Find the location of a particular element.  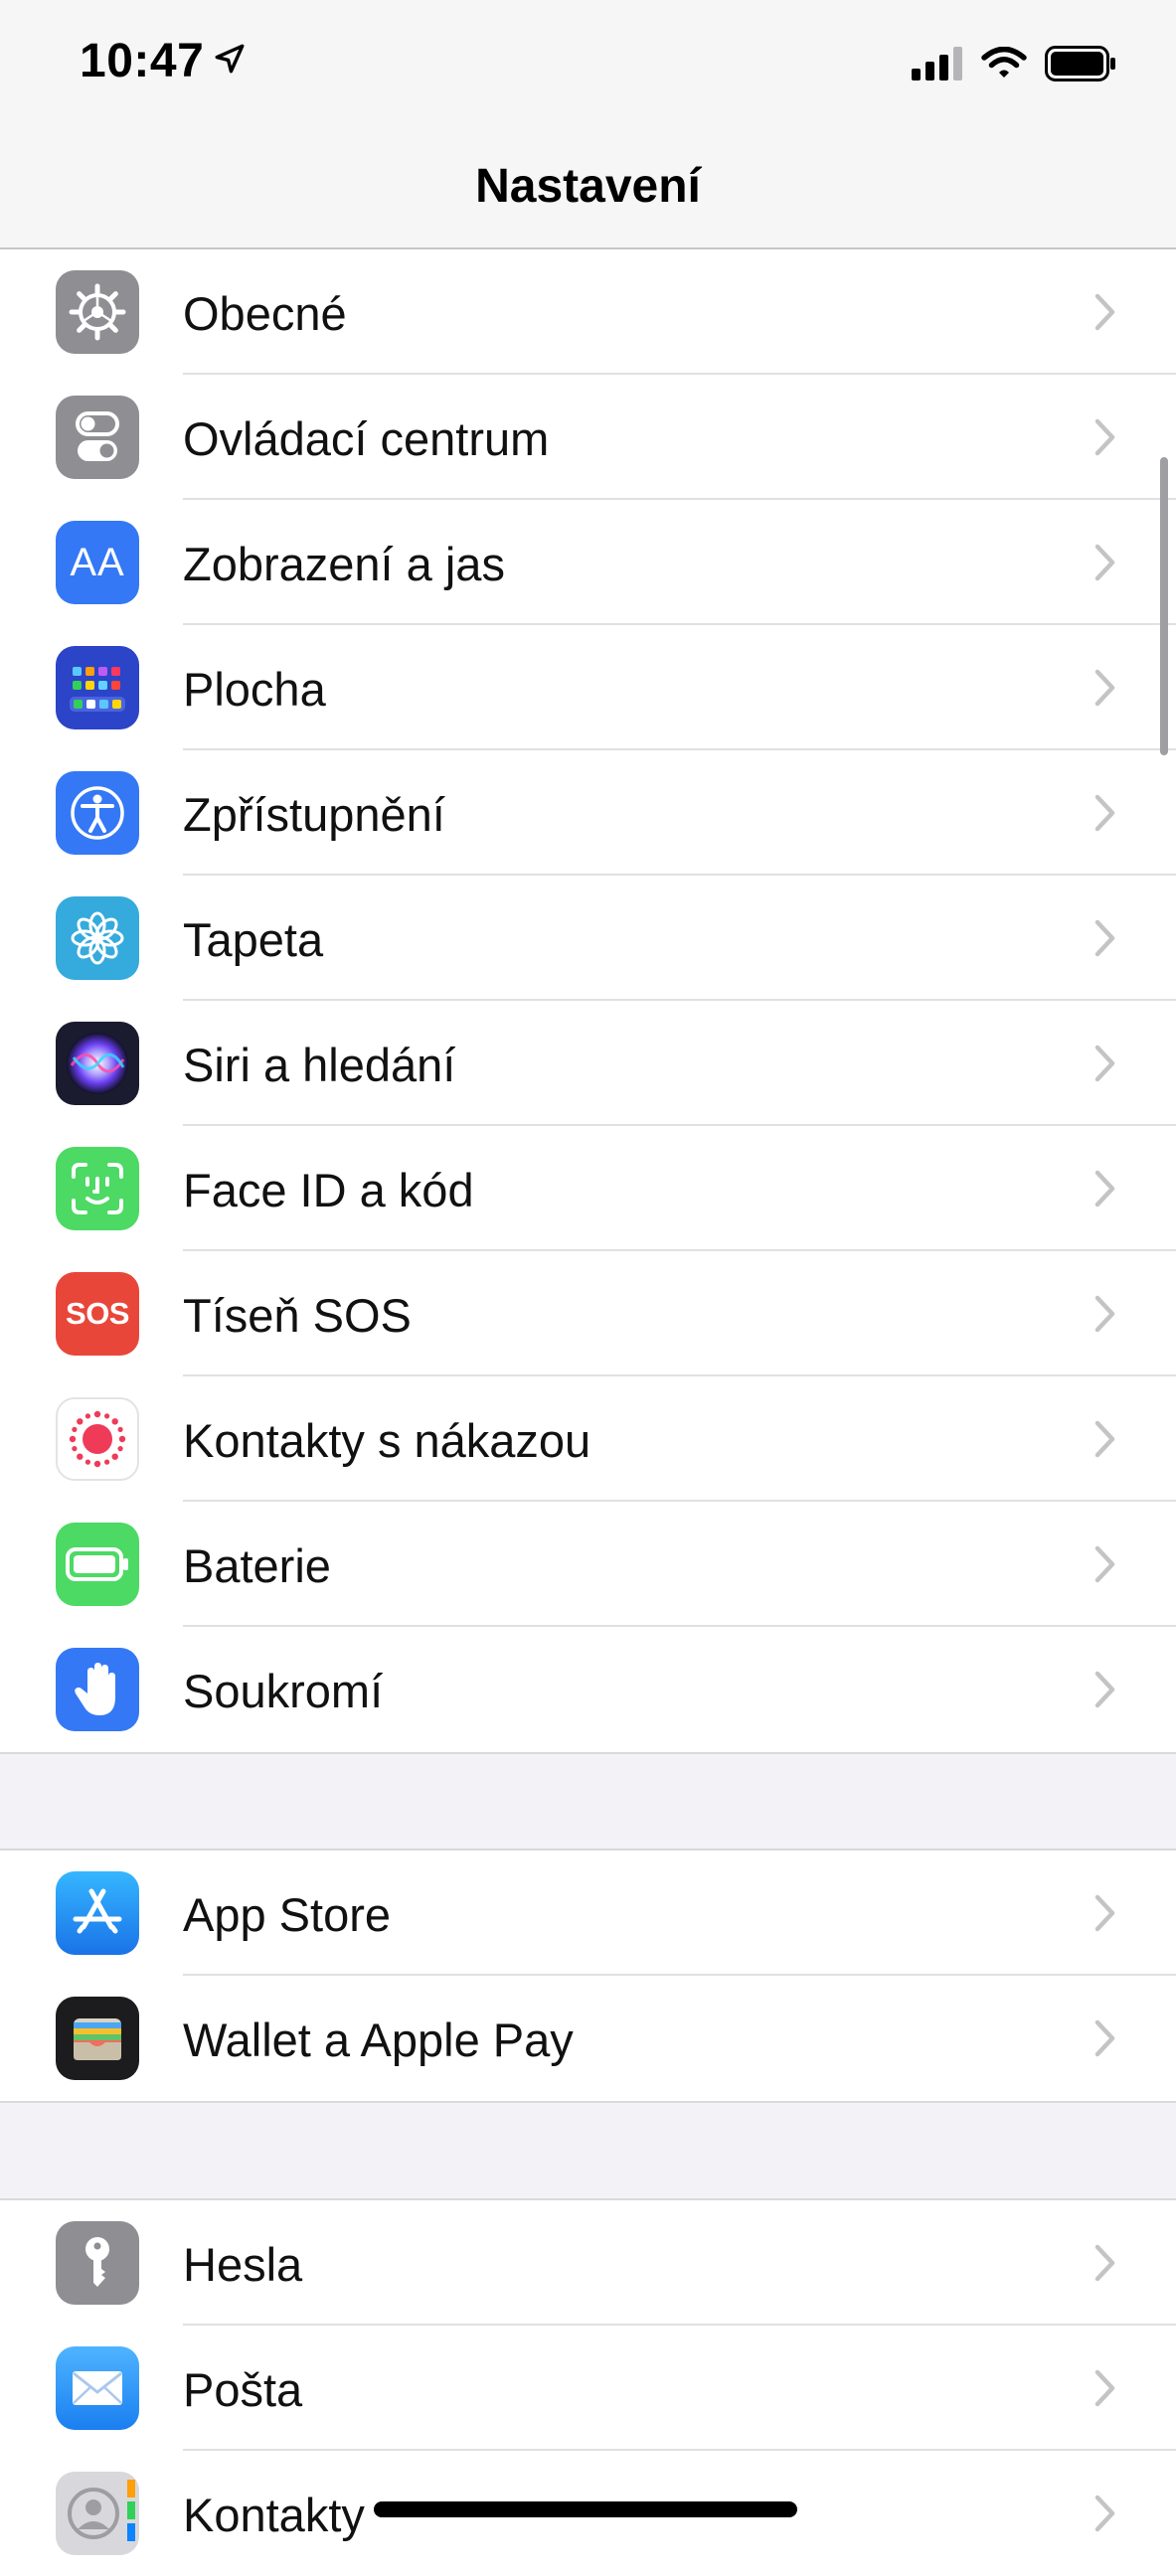

settings-row-label: Hesla is located at coordinates (243, 2264).